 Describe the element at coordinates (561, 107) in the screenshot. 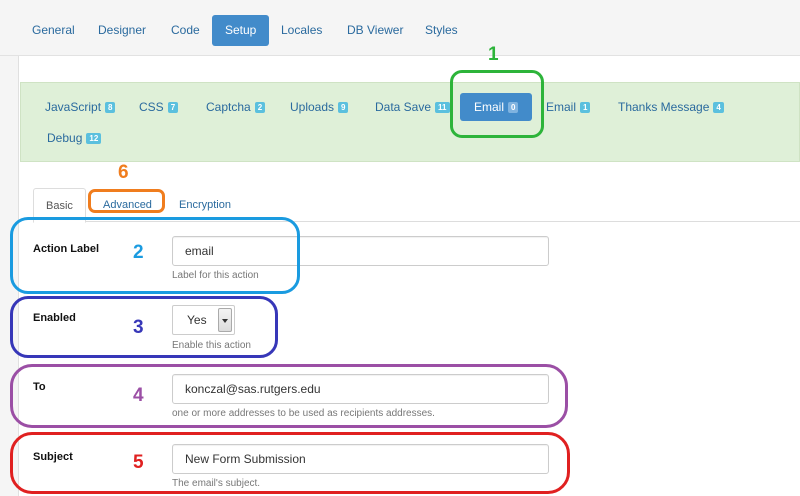

I see `action-tab-label: Email` at that location.